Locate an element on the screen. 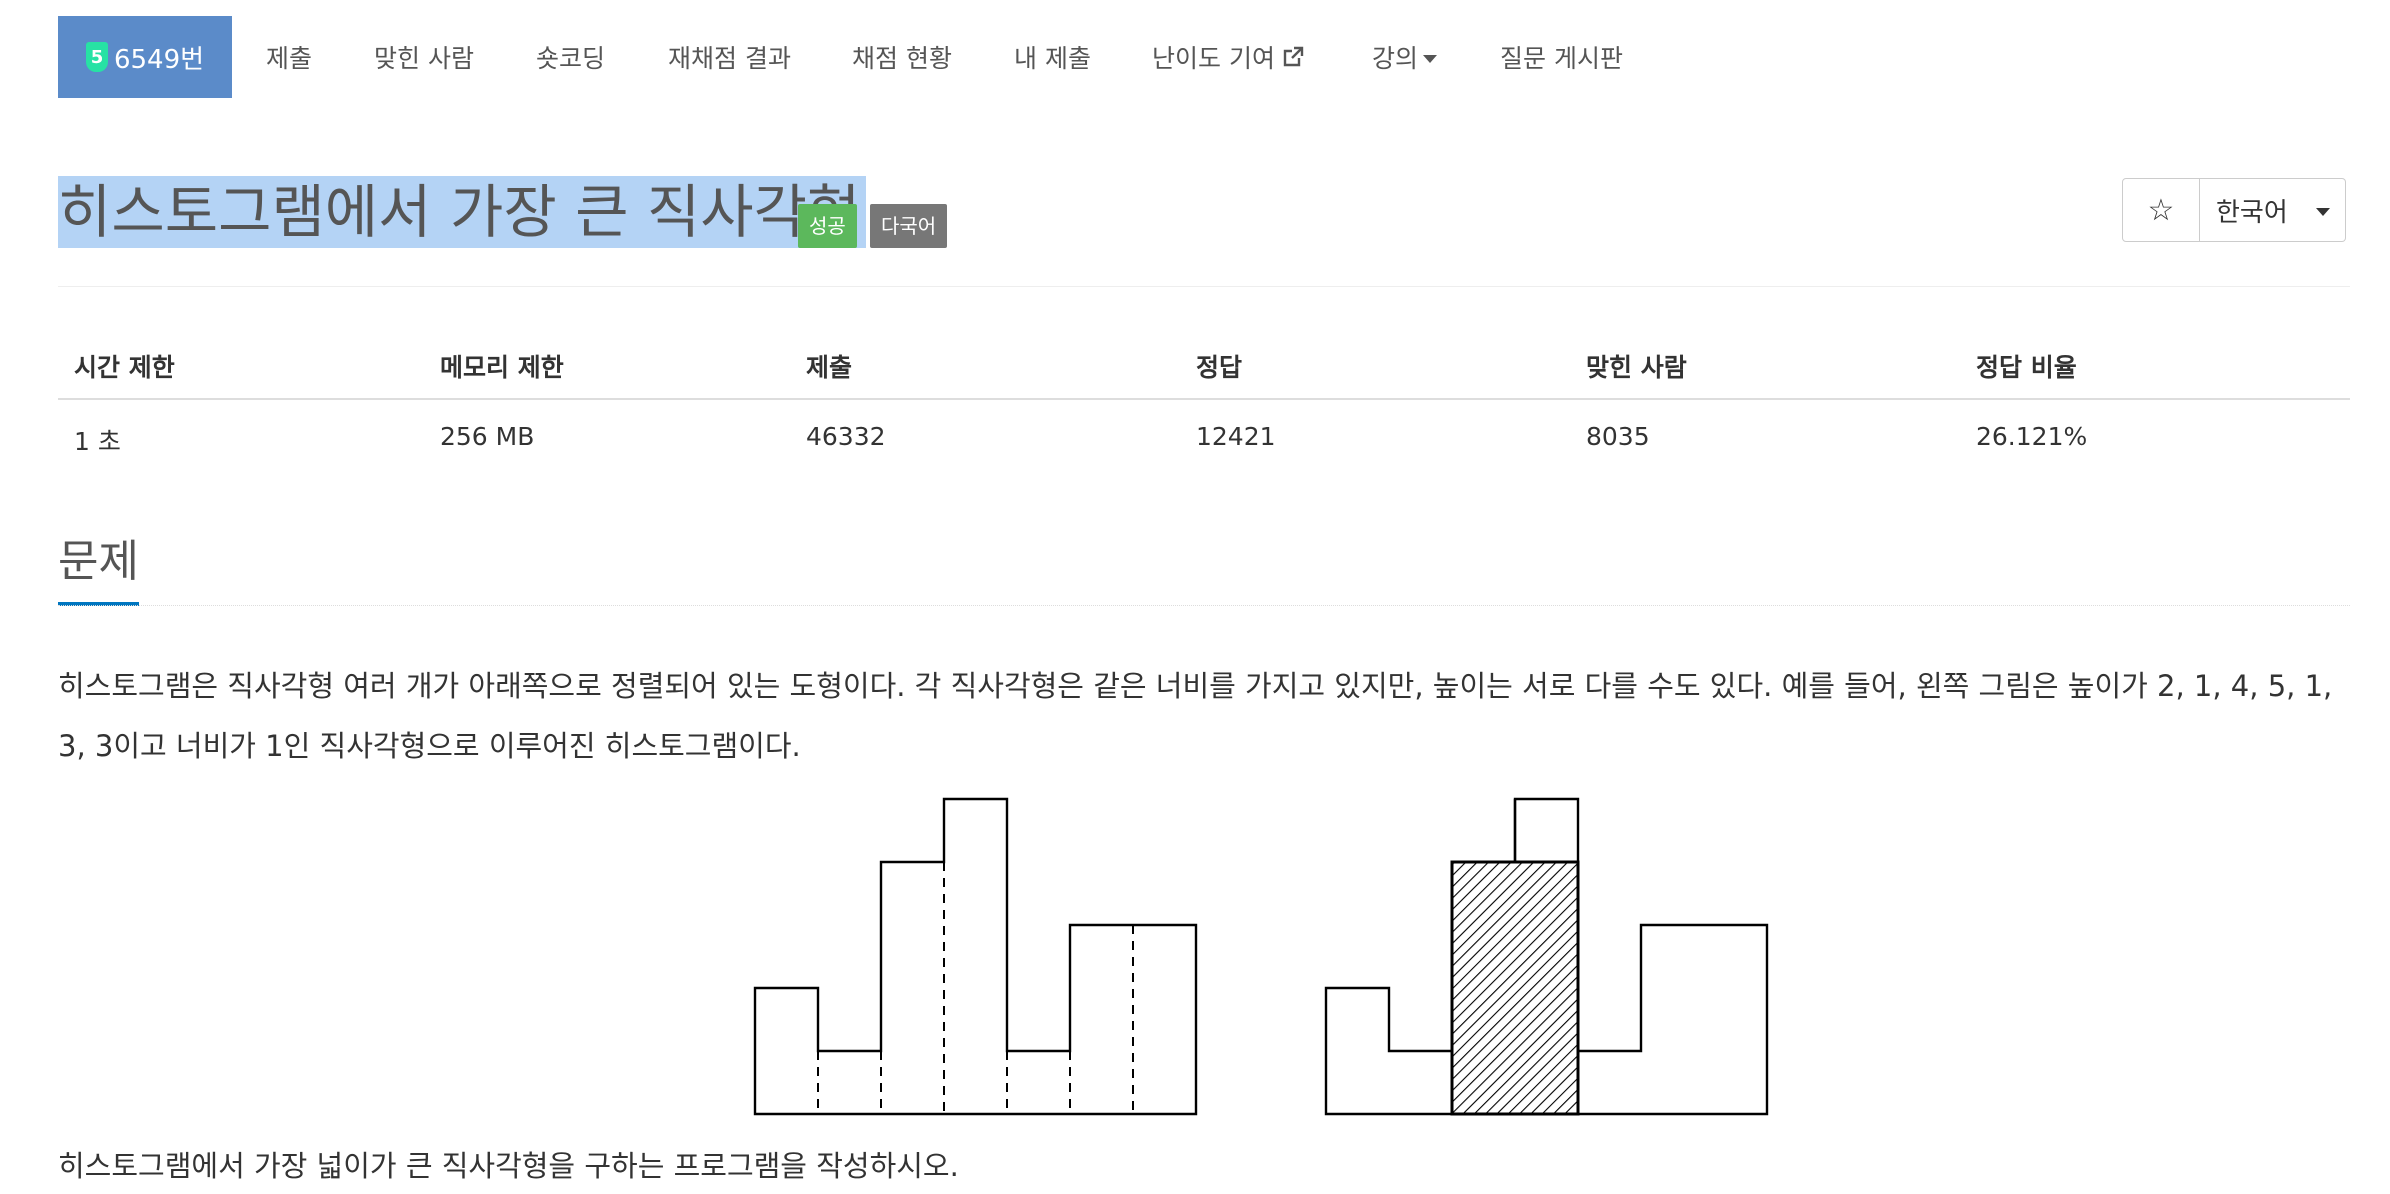 The height and width of the screenshot is (1194, 2390). value-accept-ratio: 26.121% is located at coordinates (2032, 436).